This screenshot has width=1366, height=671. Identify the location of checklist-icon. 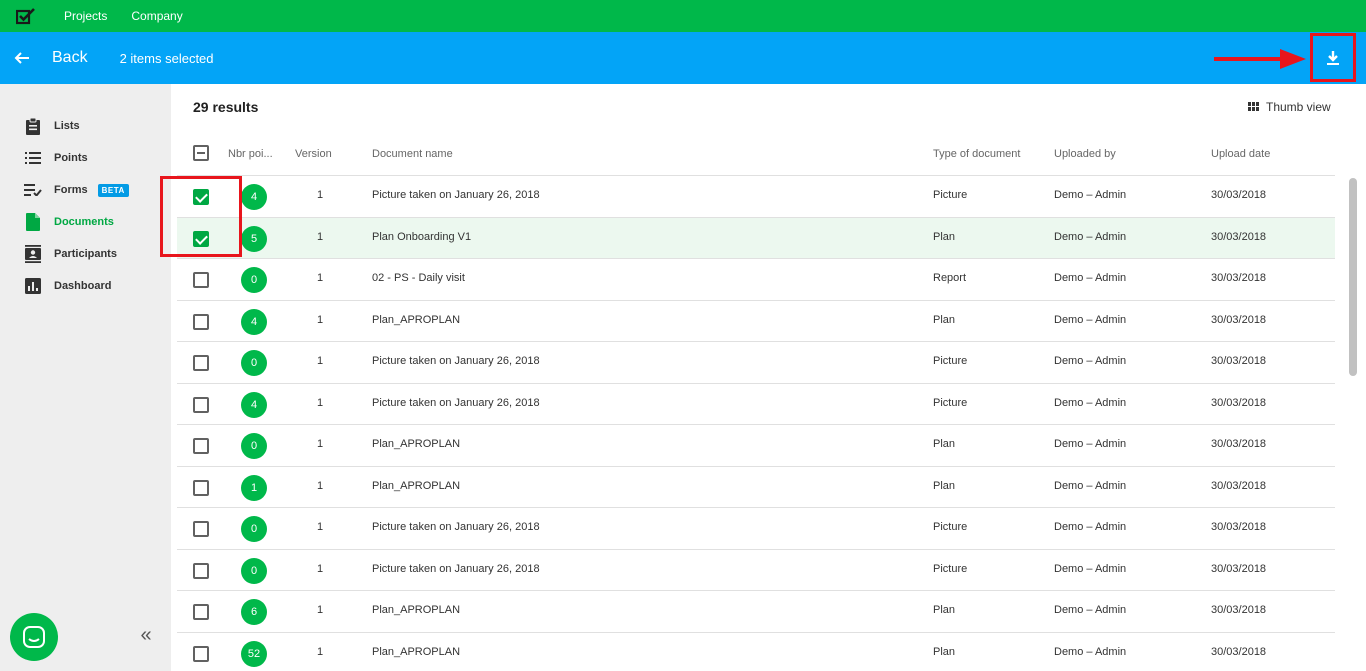
(33, 190).